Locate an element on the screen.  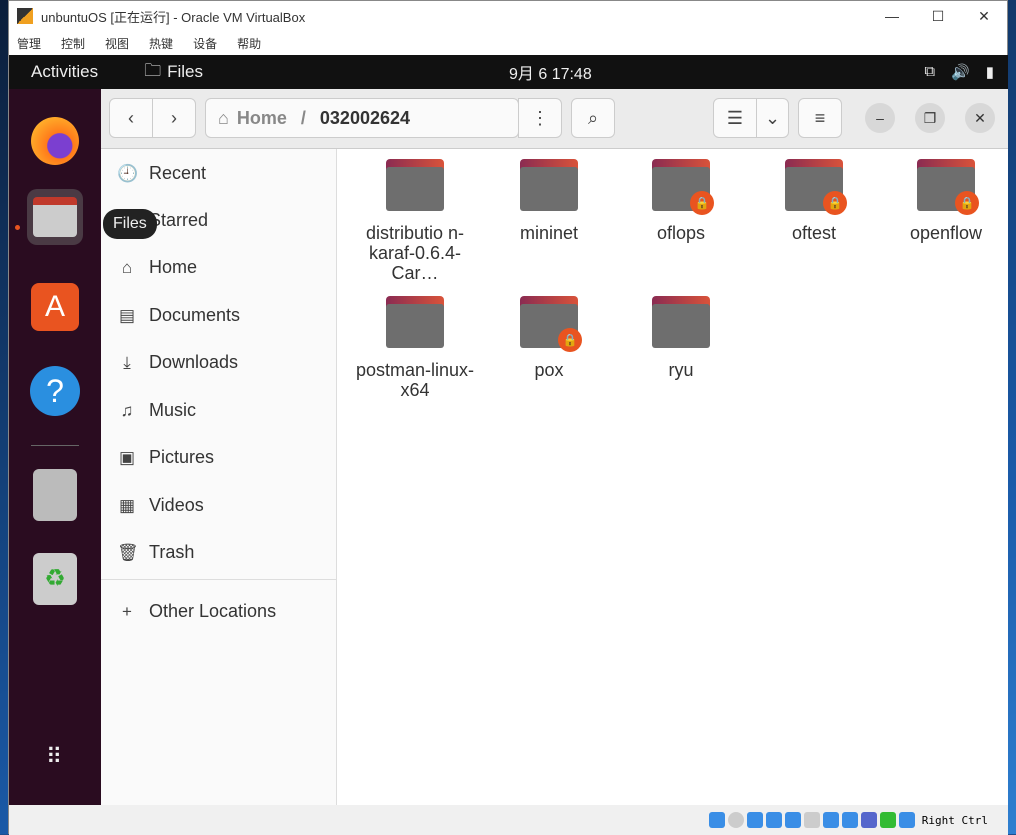
clock-icon: 🕘 is located at coordinates (128, 173).